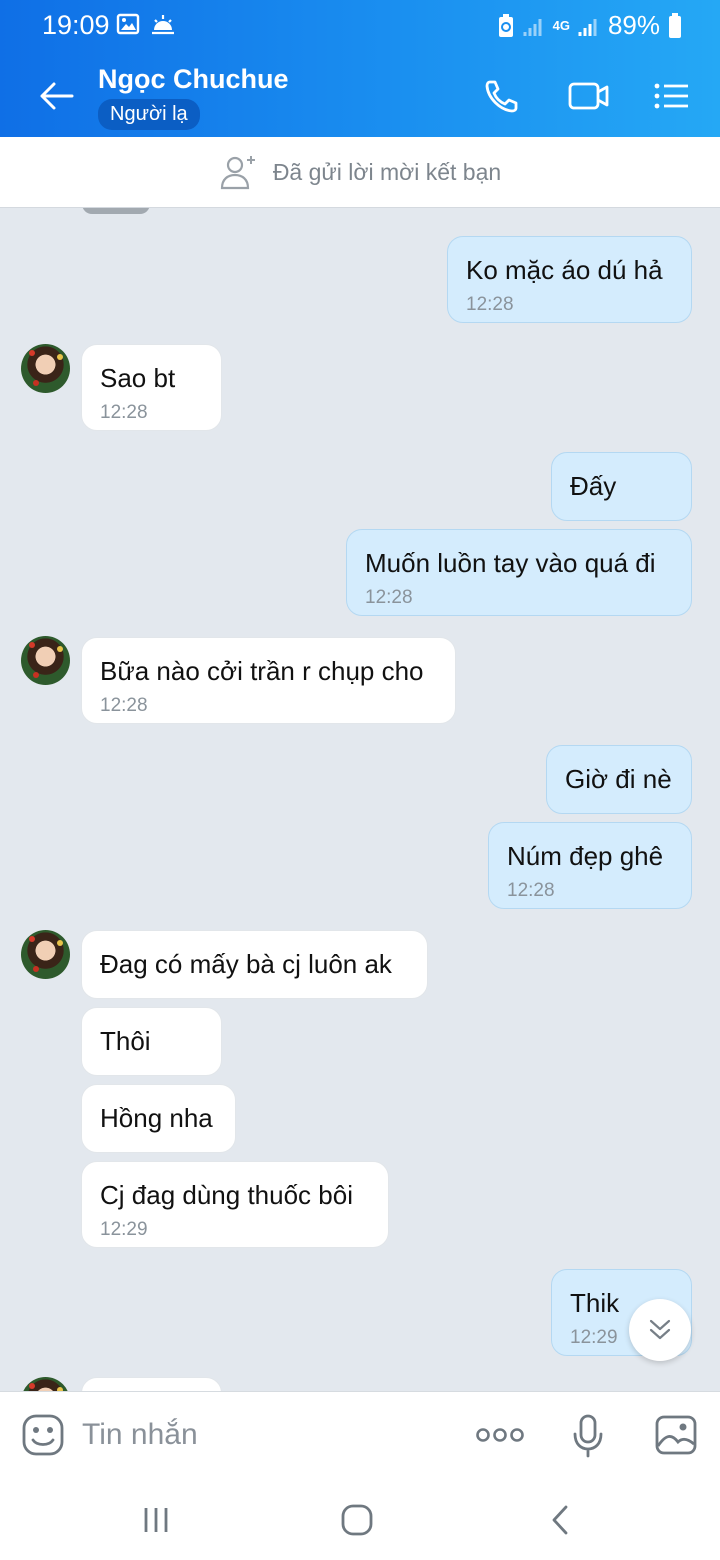 The width and height of the screenshot is (720, 1560). I want to click on message-bubble-received-partial, so click(151, 1384).